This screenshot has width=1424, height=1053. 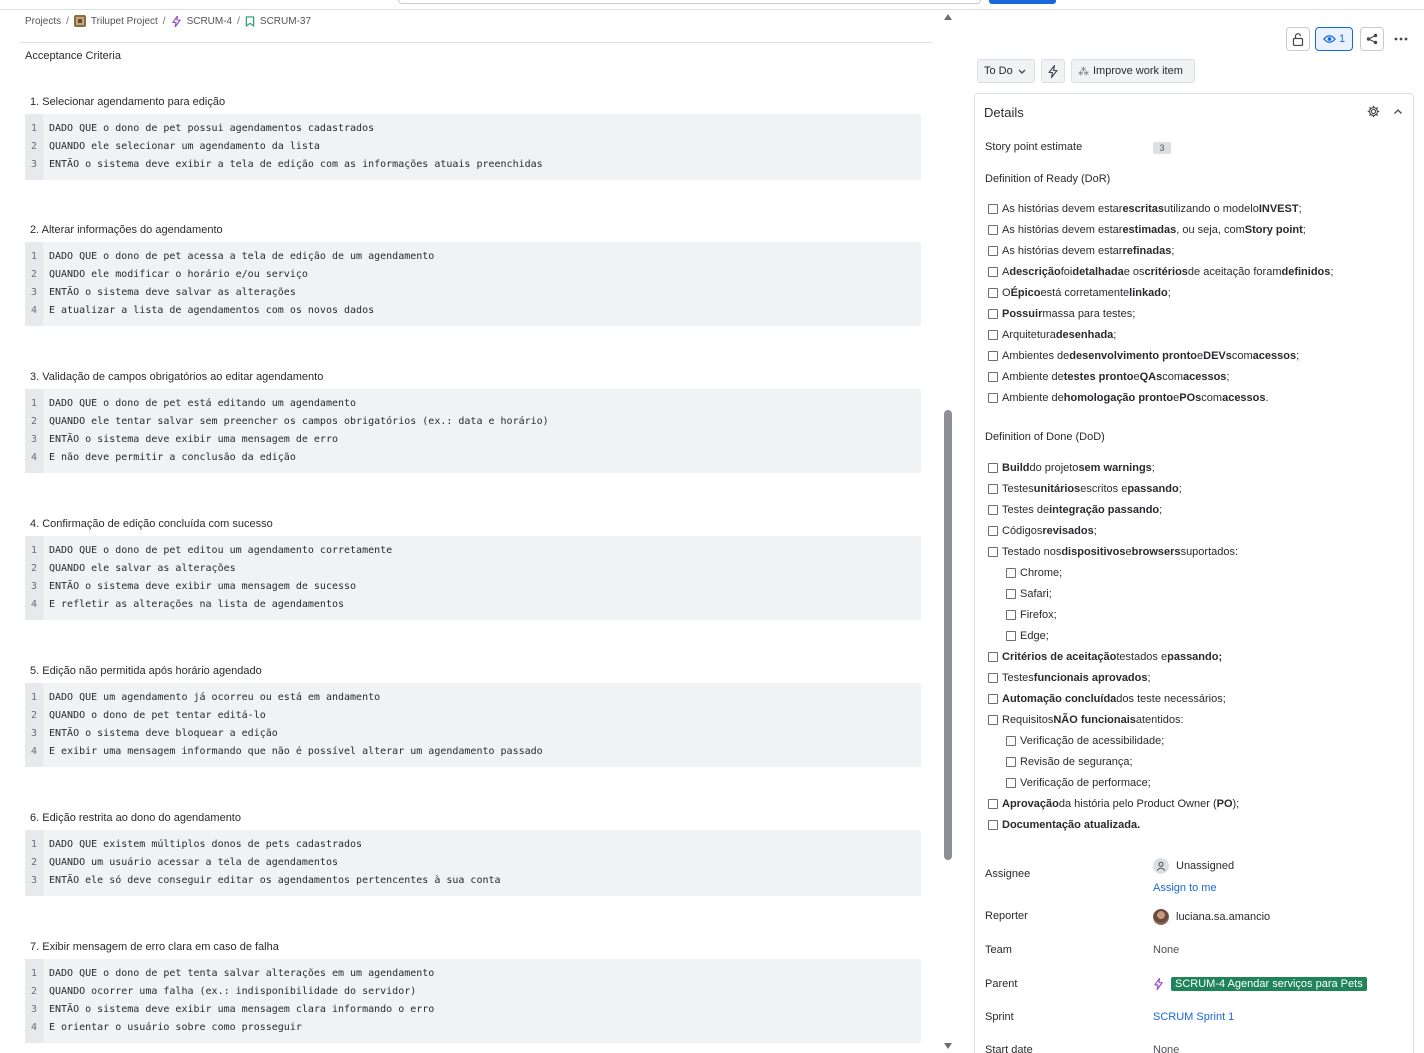 I want to click on assignee-value: Unassigned, so click(x=1193, y=866).